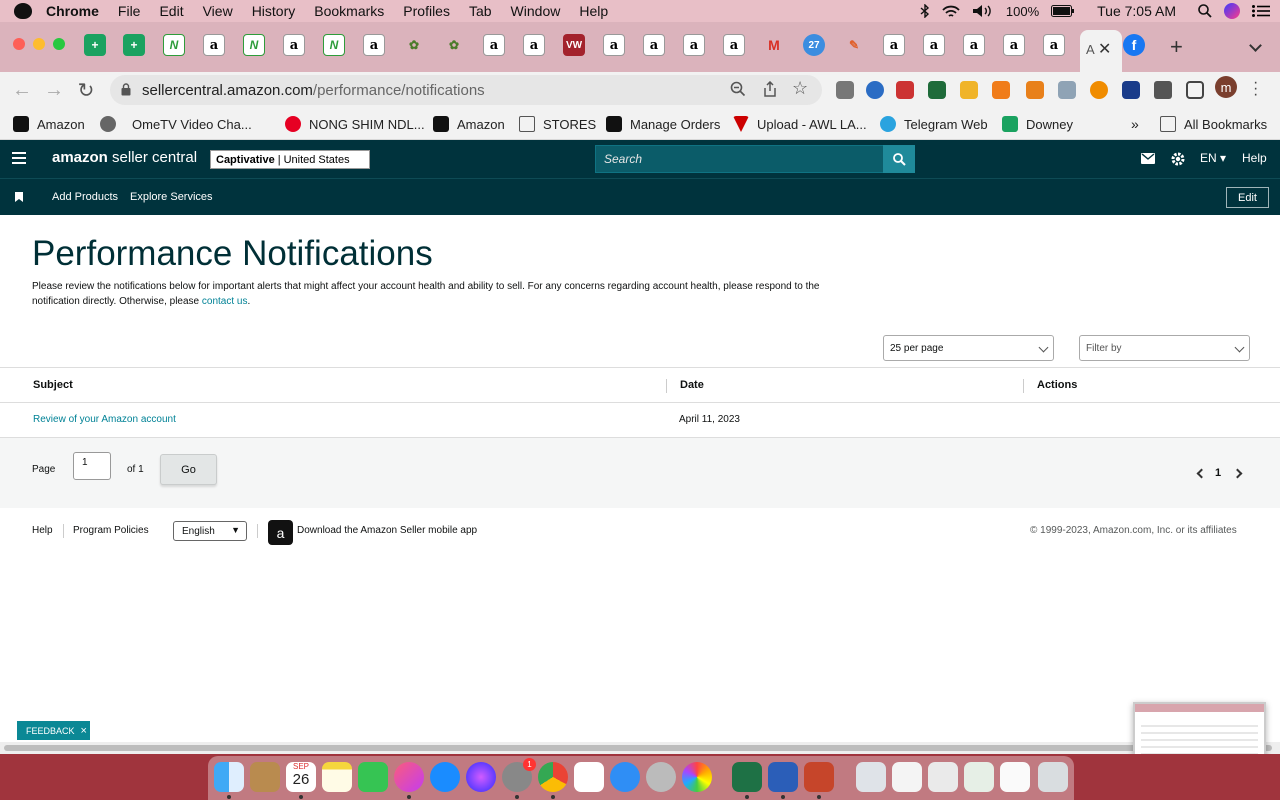 The image size is (1280, 800). Describe the element at coordinates (770, 90) in the screenshot. I see `share-icon` at that location.